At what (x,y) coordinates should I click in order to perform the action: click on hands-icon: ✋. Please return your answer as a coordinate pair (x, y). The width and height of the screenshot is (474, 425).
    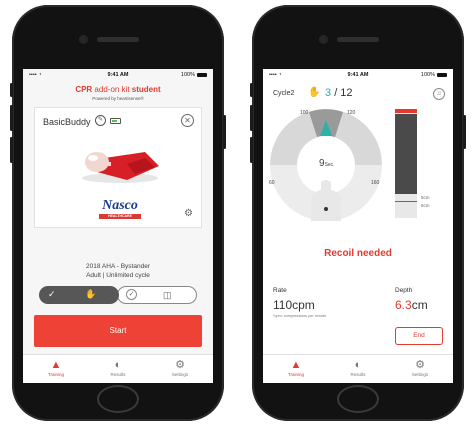
    Looking at the image, I should click on (91, 294).